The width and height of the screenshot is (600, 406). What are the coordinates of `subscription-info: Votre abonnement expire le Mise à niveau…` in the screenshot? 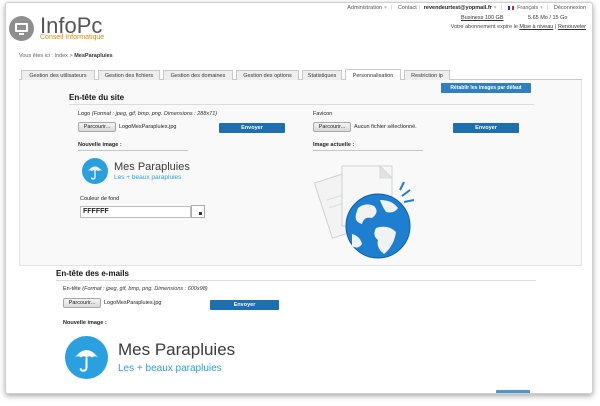 It's located at (518, 27).